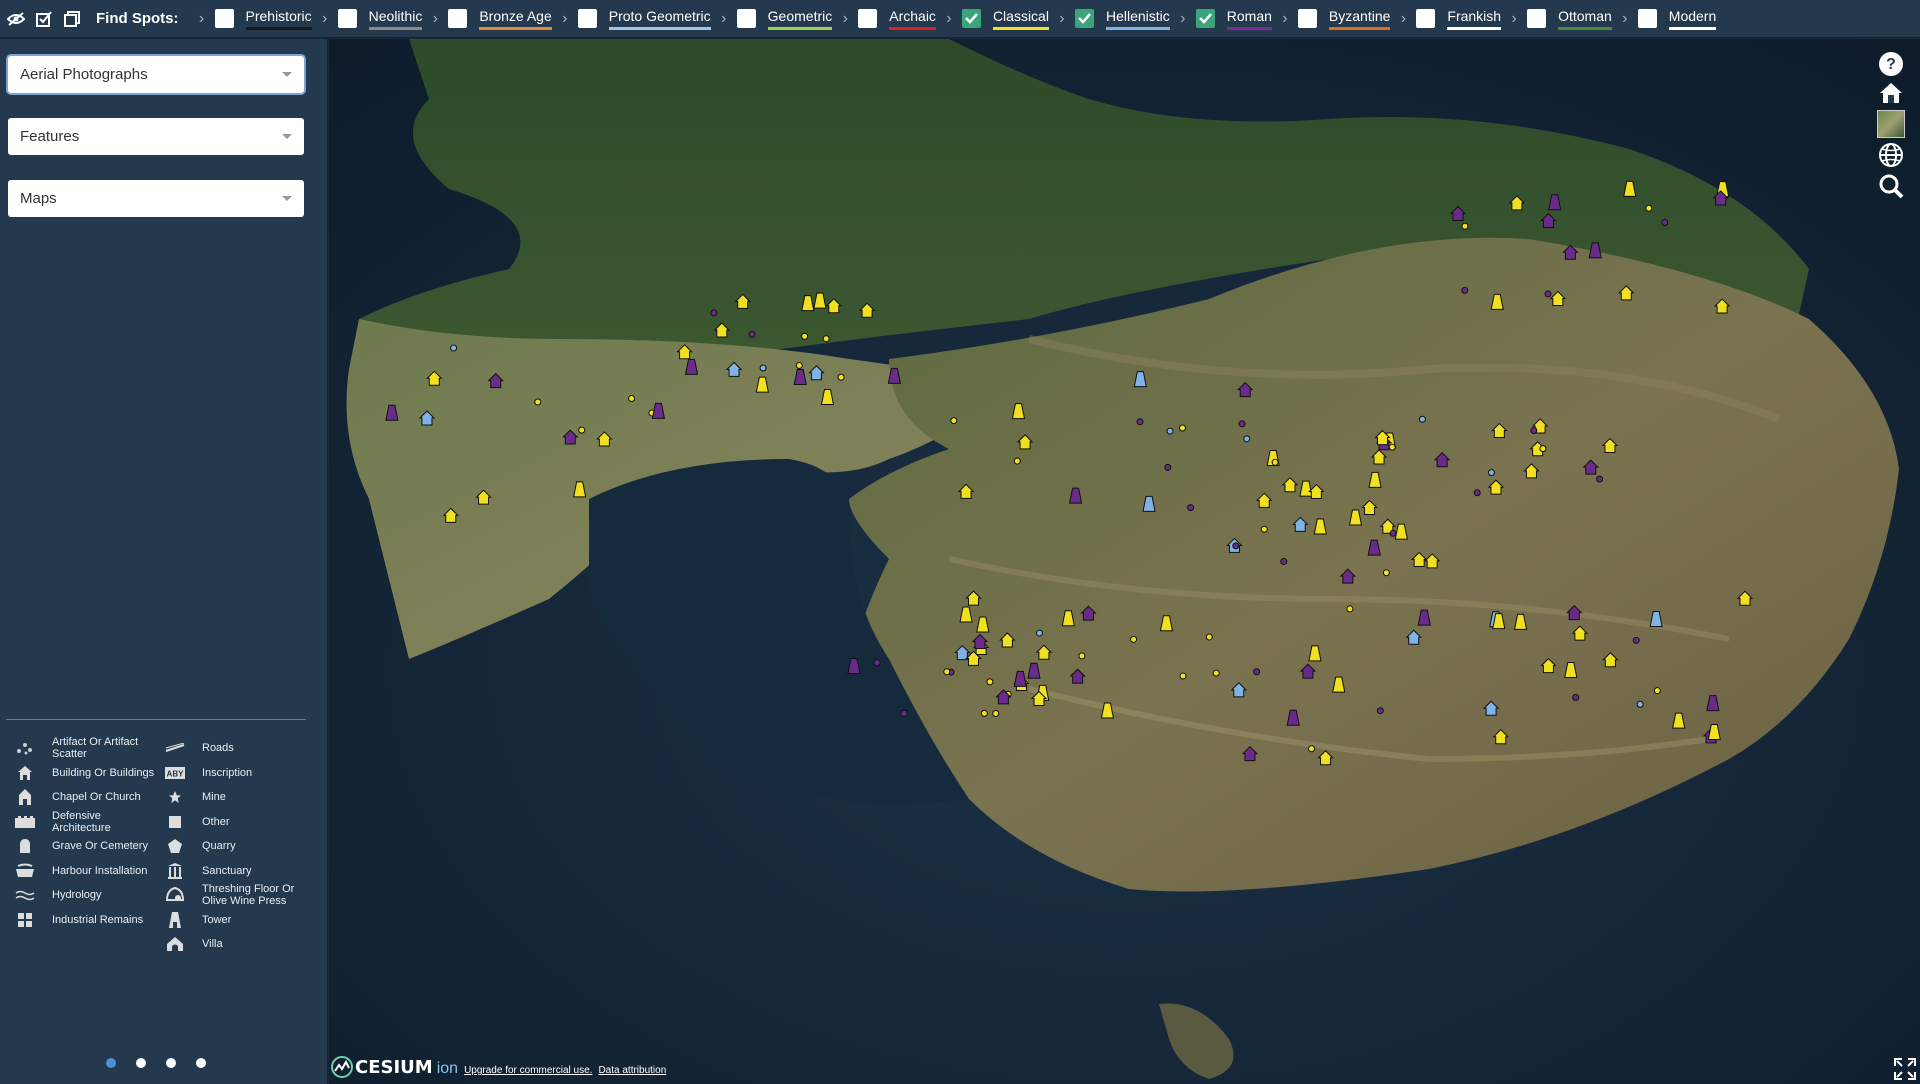 The height and width of the screenshot is (1084, 1920). I want to click on hide-visibility-icon, so click(16, 19).